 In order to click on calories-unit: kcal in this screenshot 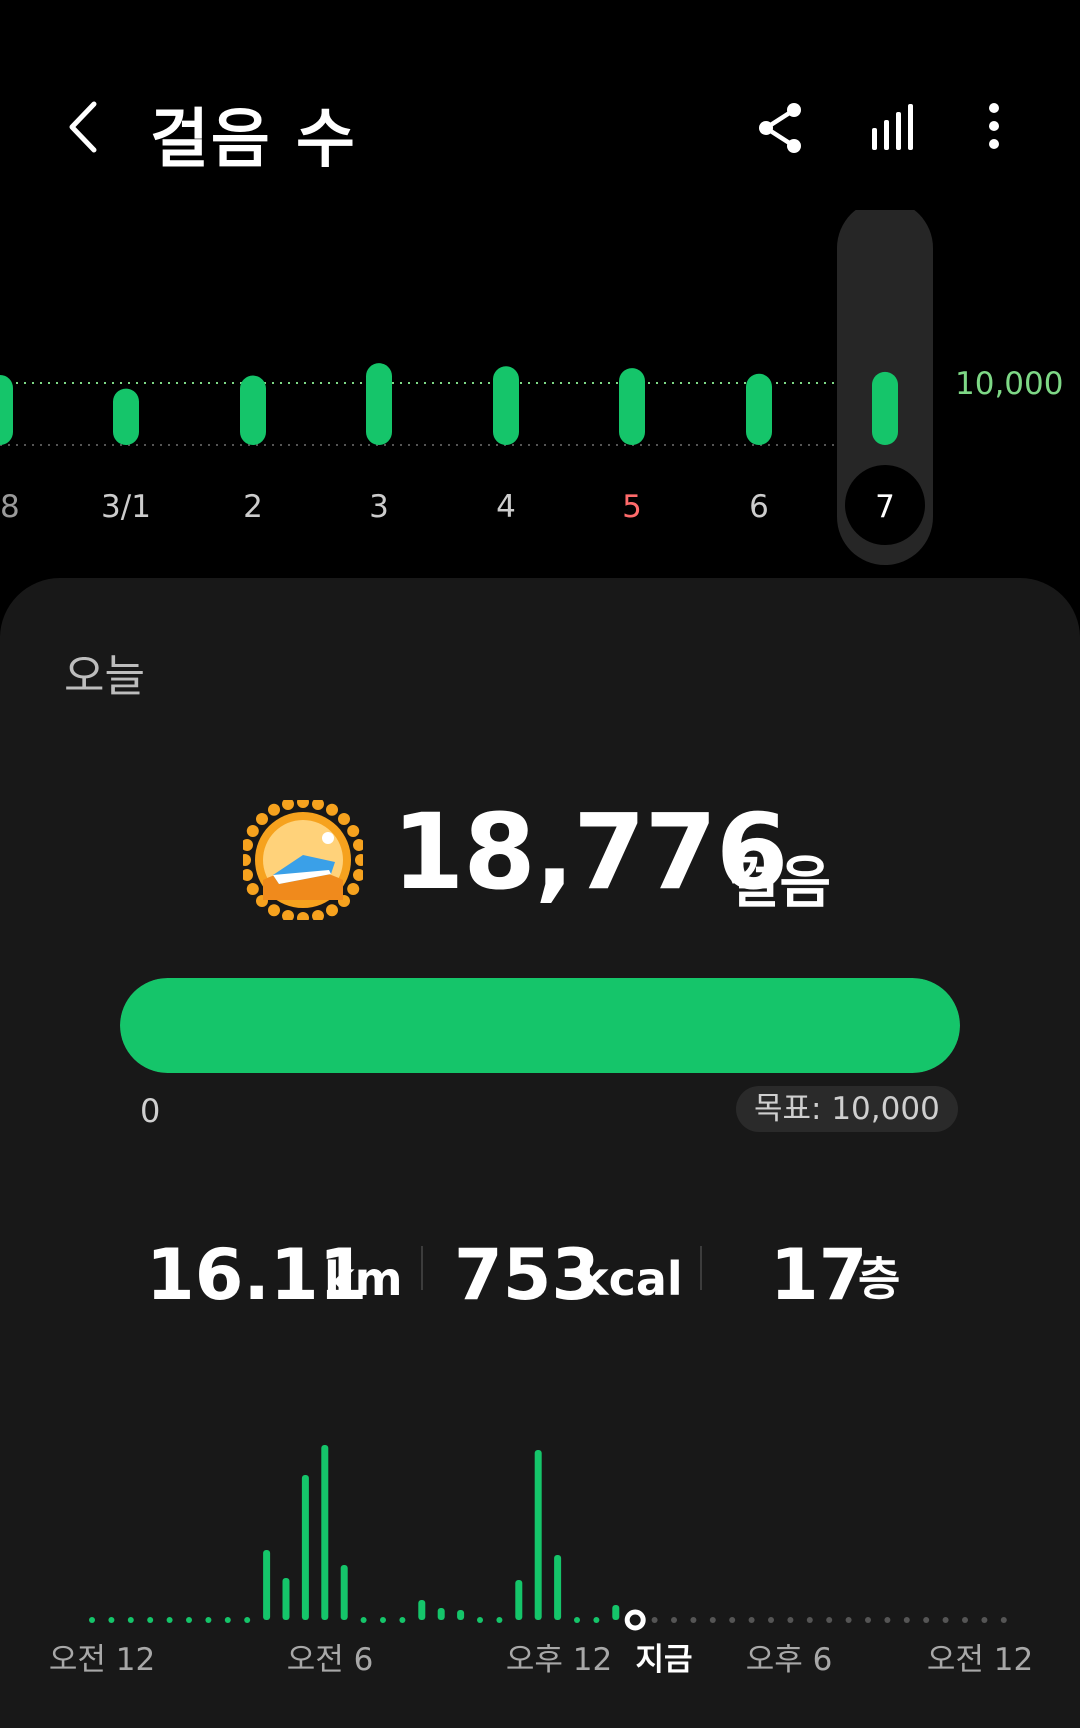, I will do `click(630, 1279)`.